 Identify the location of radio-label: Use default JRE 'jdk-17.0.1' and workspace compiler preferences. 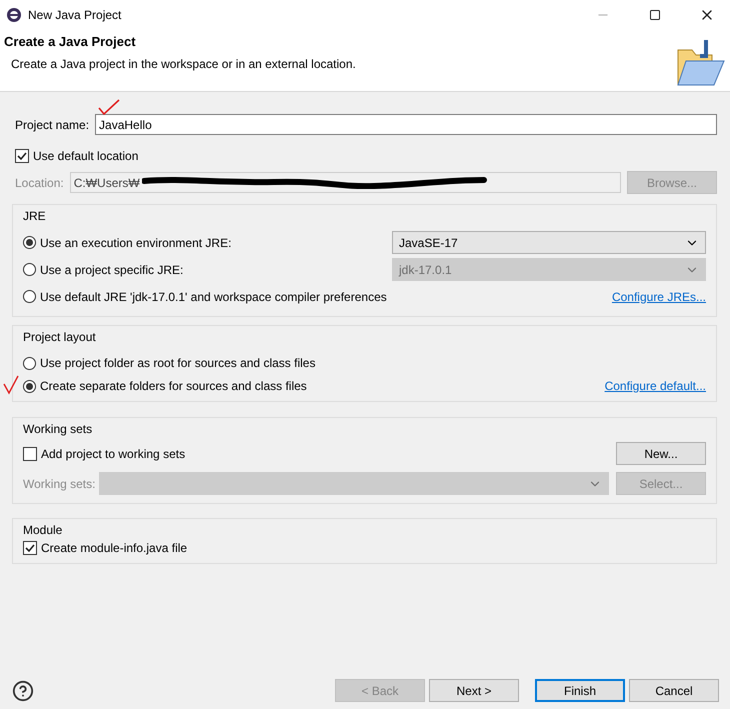
(213, 297).